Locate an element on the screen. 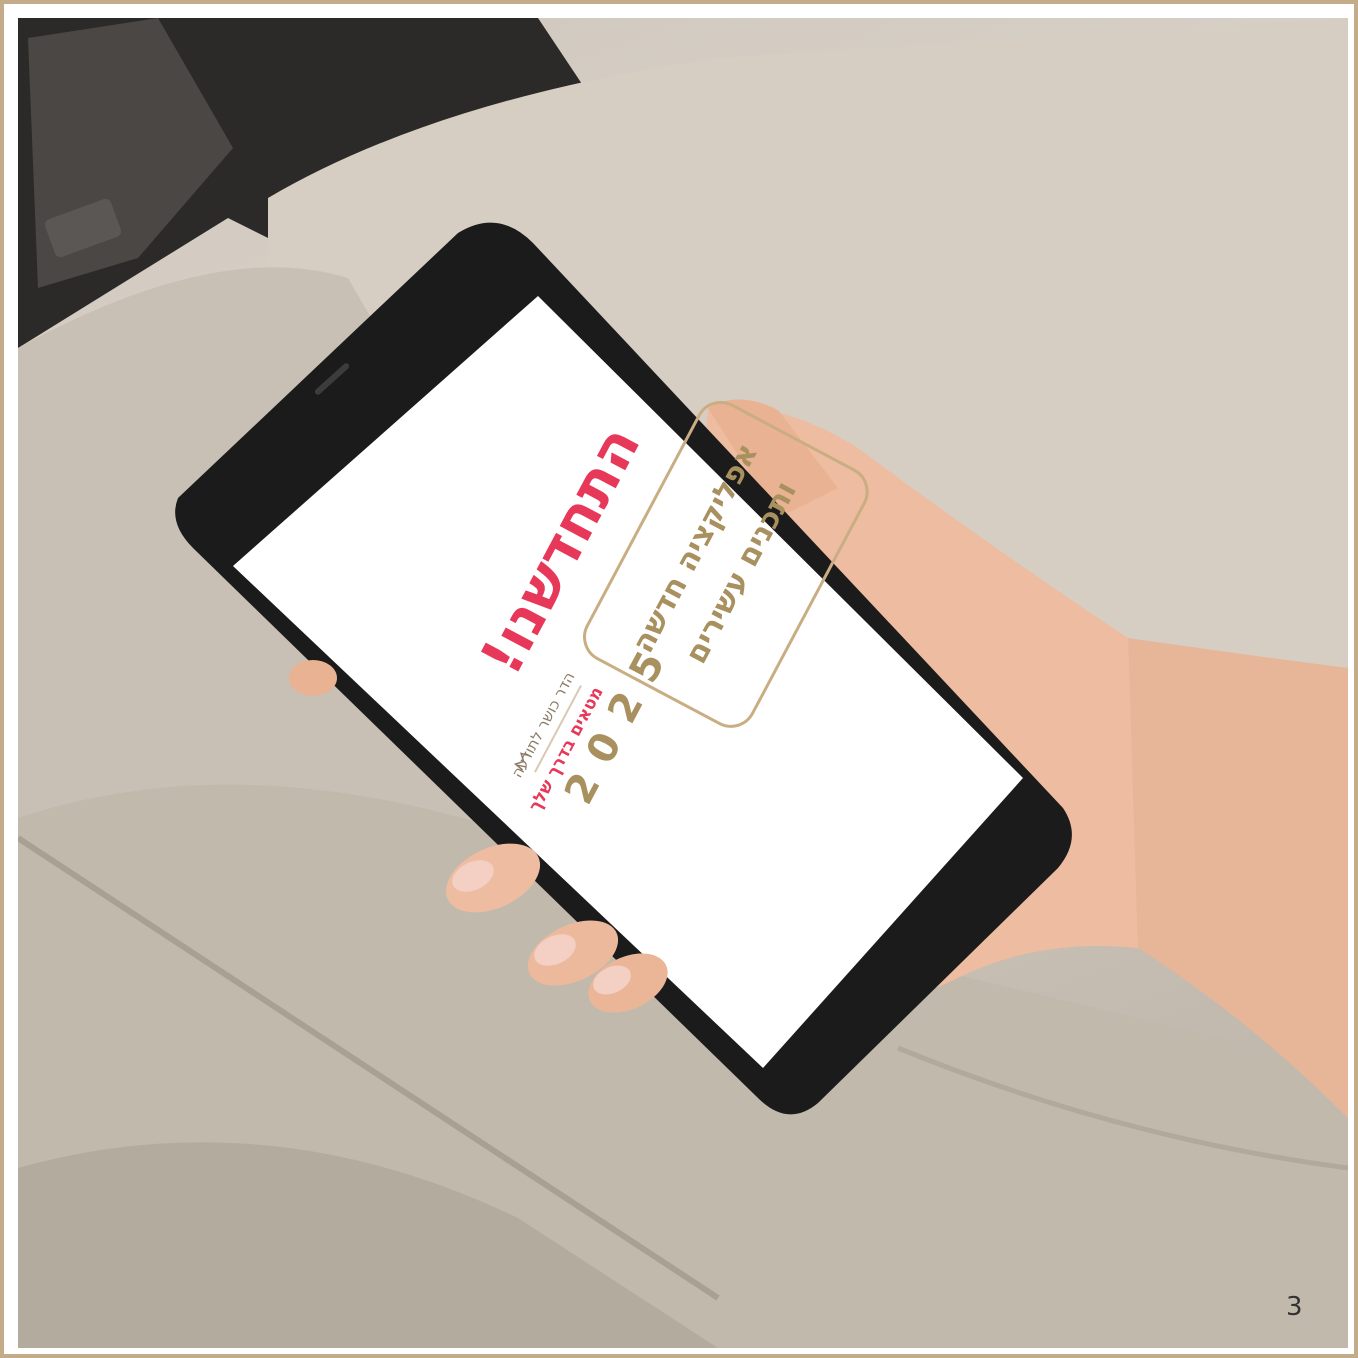  page-number: 3 is located at coordinates (1294, 1307).